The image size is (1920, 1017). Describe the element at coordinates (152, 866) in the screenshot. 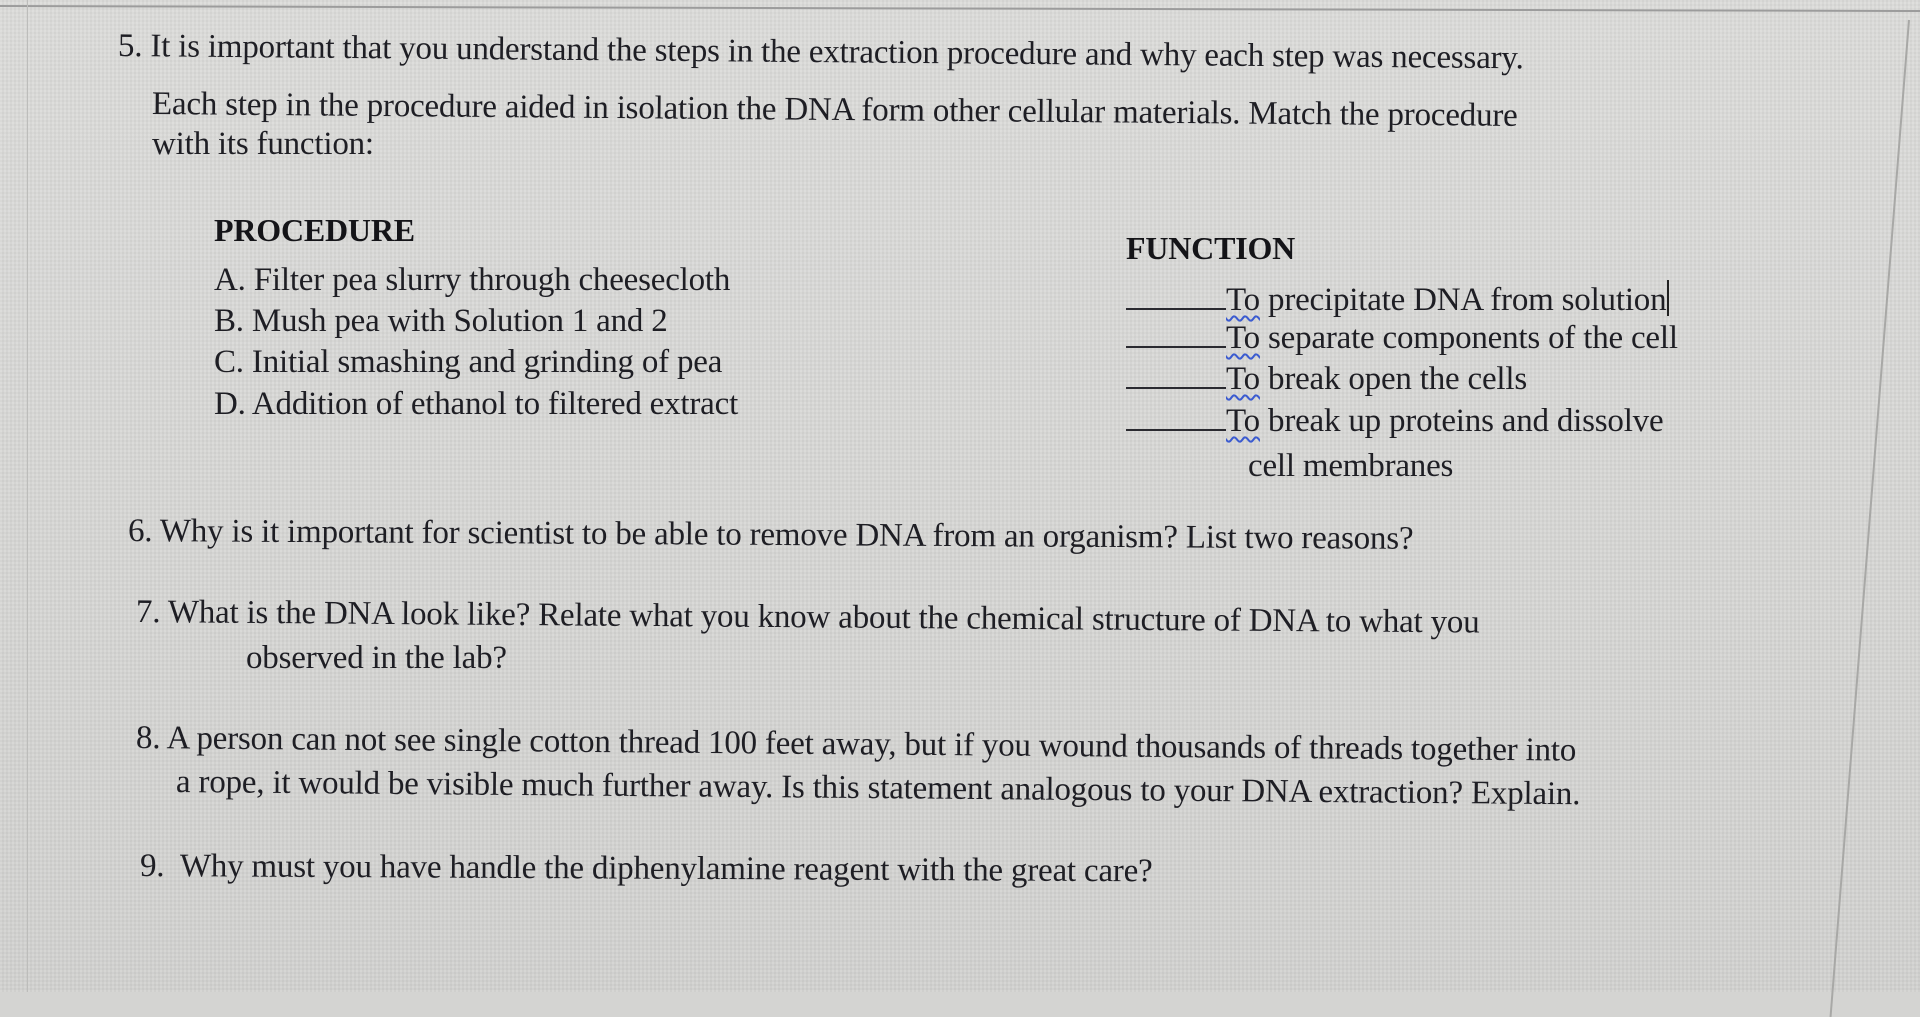

I see `question-9-number: 9.` at that location.